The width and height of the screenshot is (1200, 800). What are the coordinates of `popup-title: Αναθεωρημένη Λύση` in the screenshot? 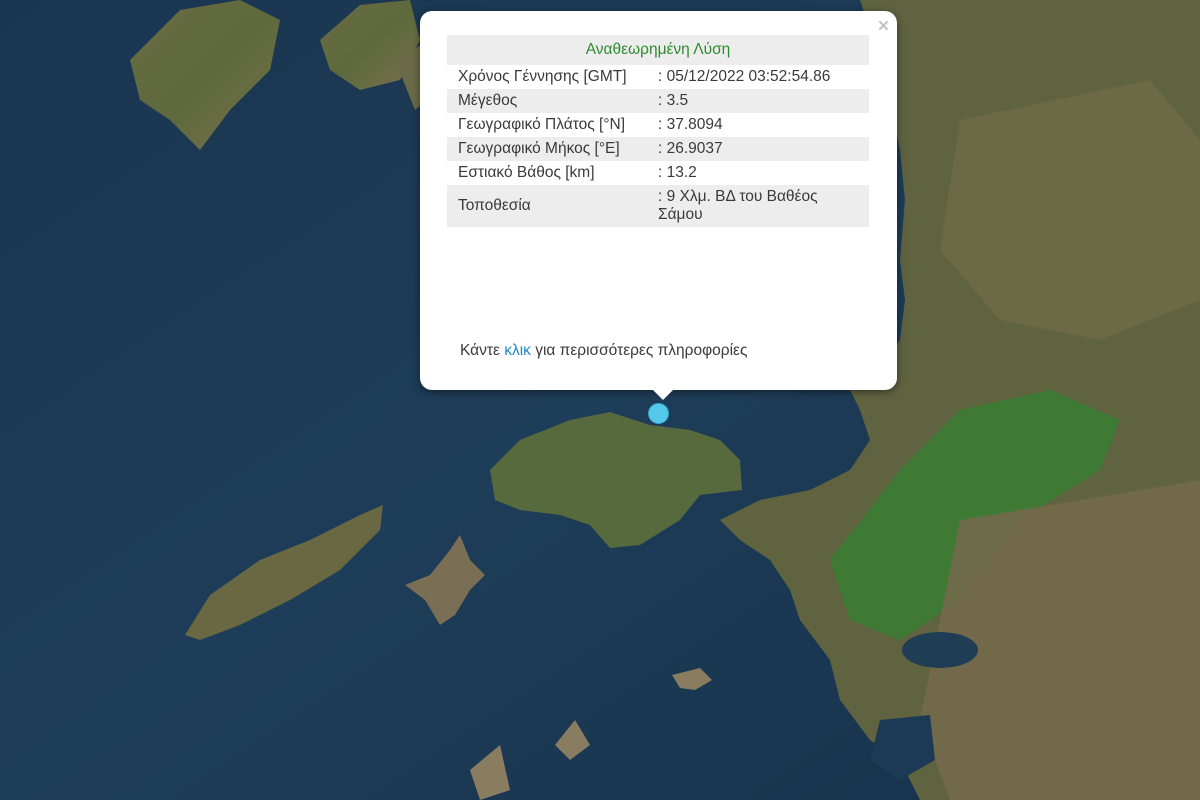 It's located at (658, 50).